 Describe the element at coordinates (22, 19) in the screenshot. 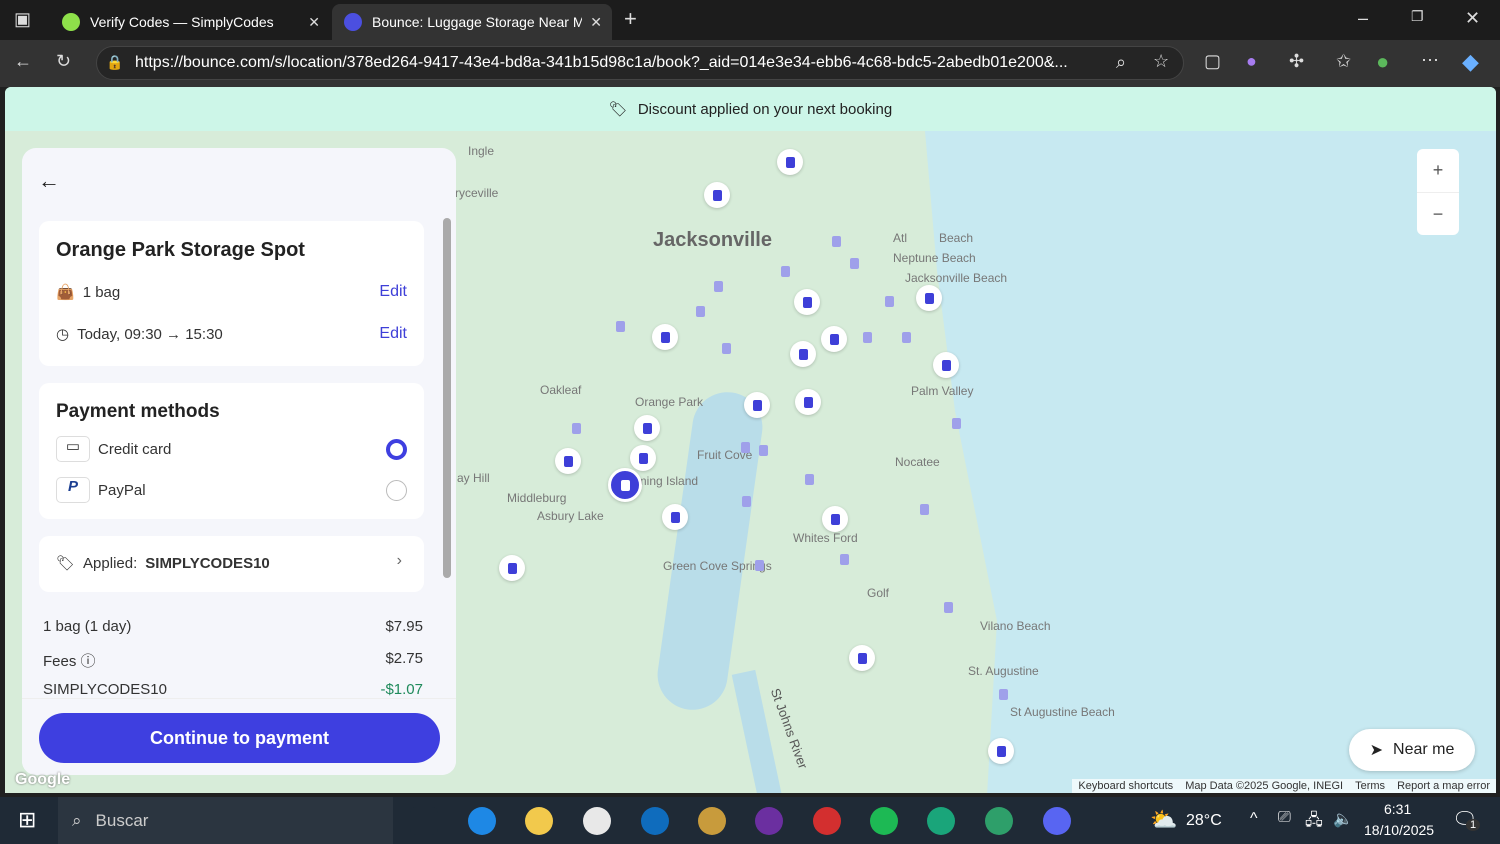

I see `sidebar-toggle-icon: ▣` at that location.